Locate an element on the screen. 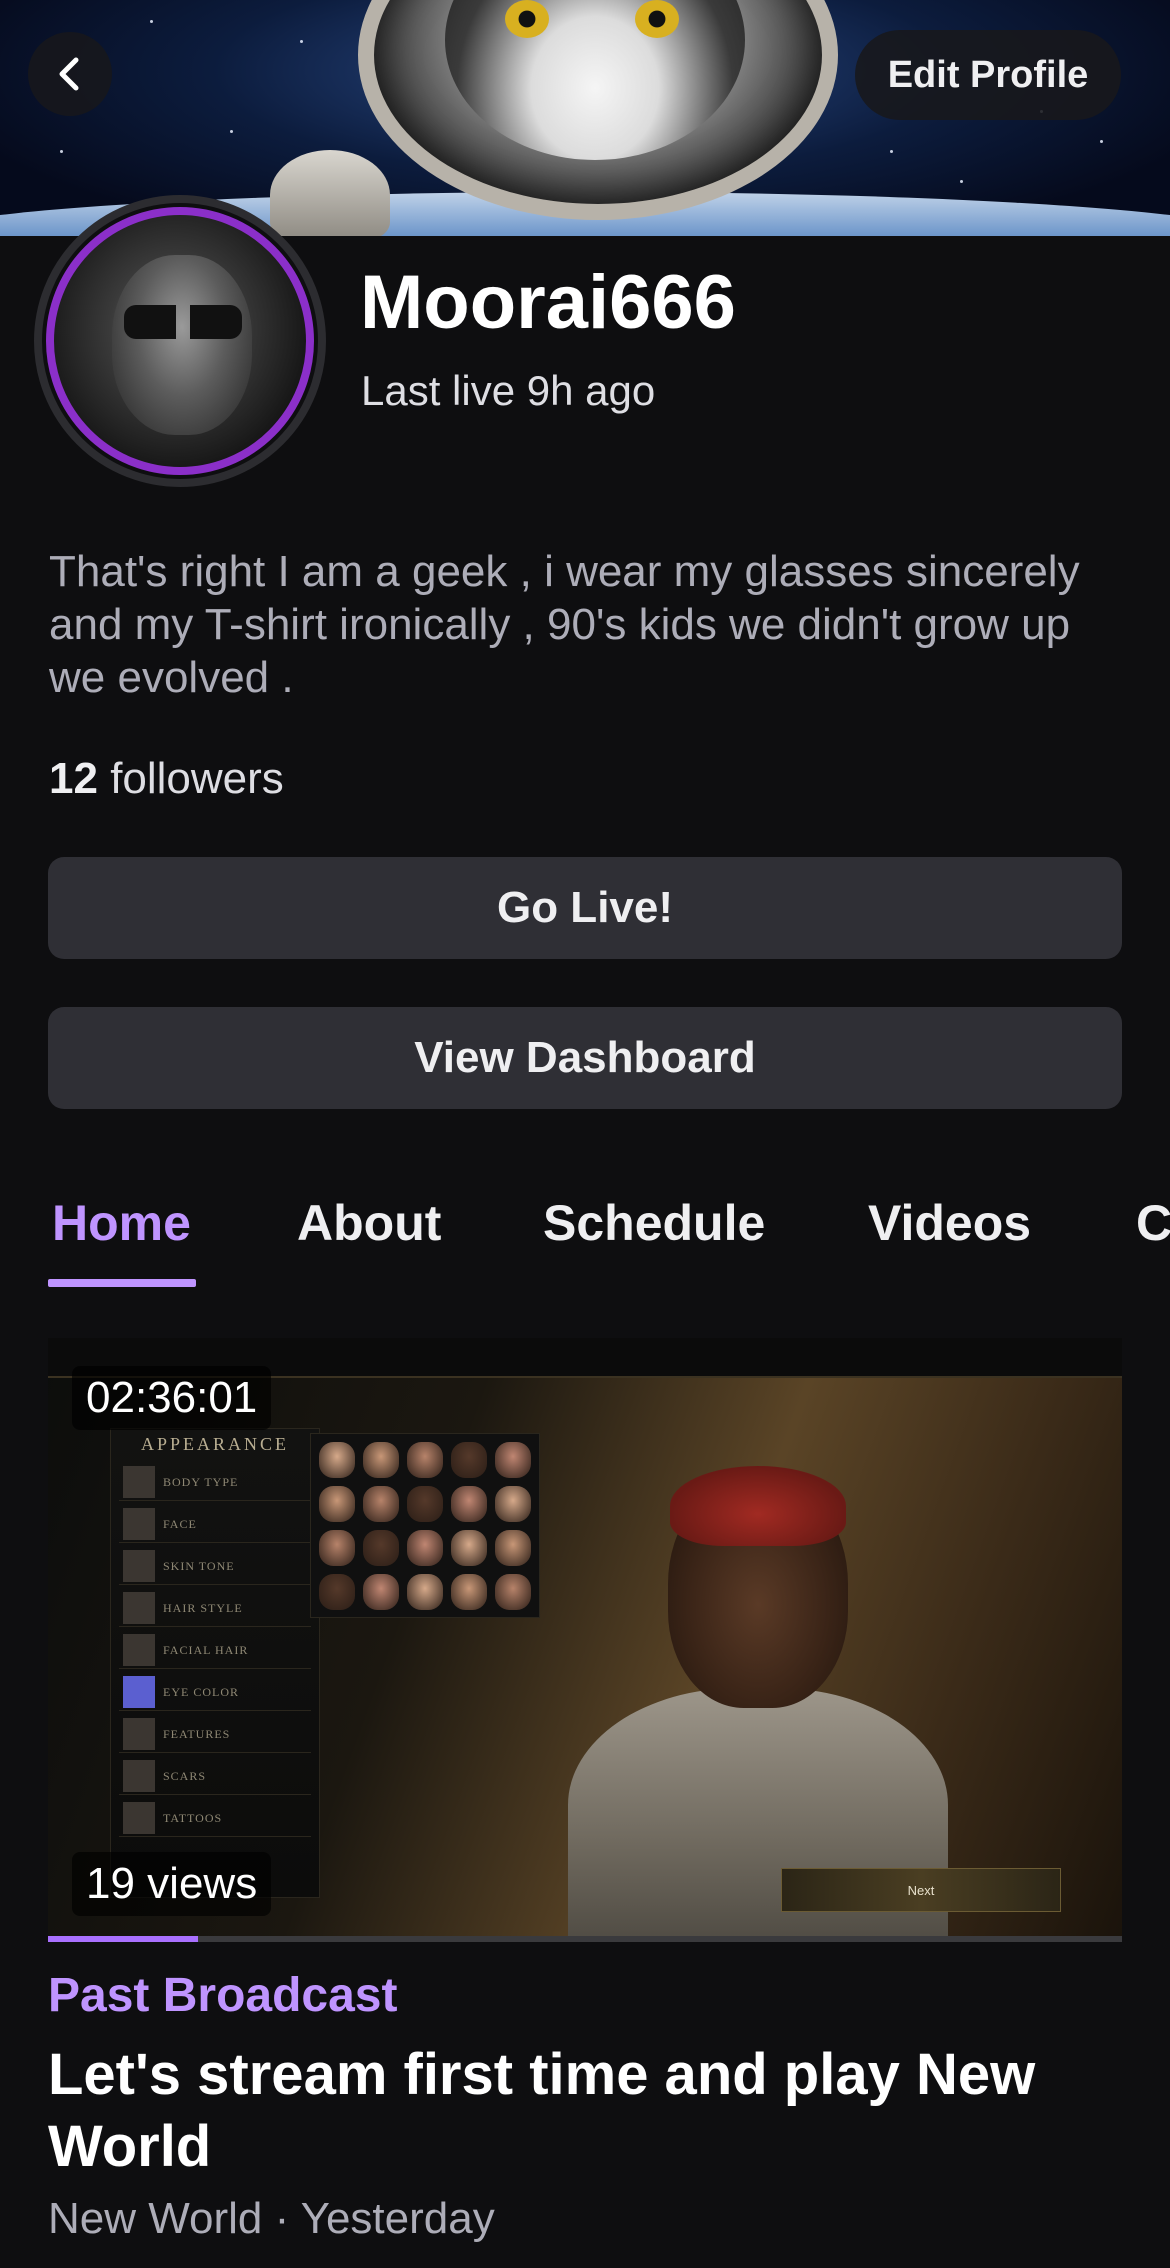  followers-label: followers is located at coordinates (197, 778).